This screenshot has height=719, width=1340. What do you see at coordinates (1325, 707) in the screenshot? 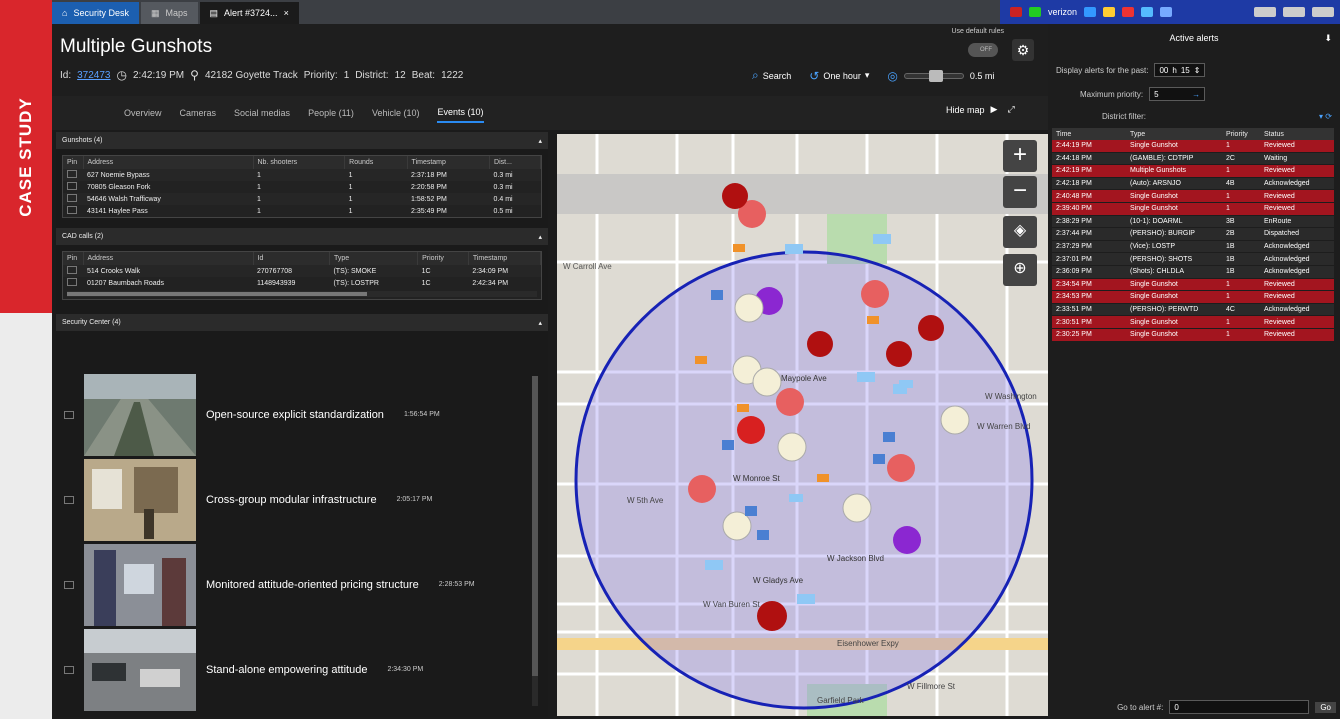
I see `go-button: Go` at bounding box center [1325, 707].